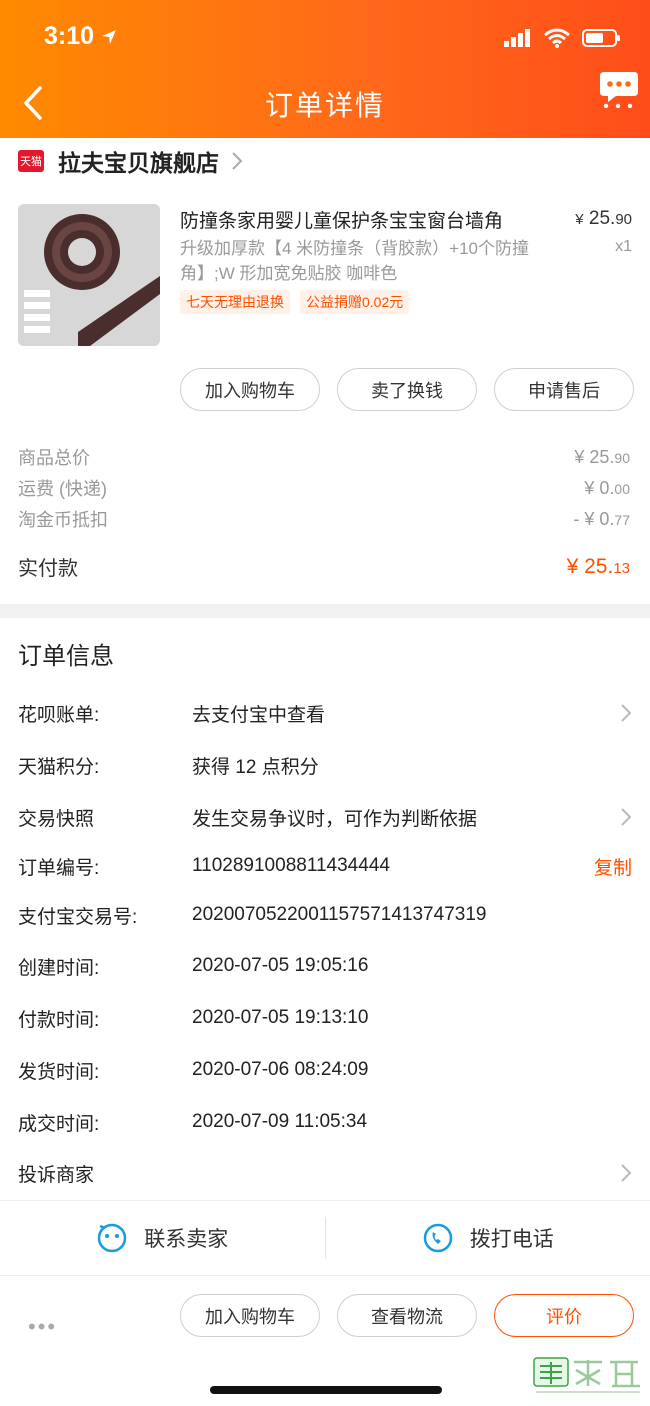  I want to click on summary-coin-deduction: 淘金币抵扣 - ¥ 0.77, so click(324, 519).